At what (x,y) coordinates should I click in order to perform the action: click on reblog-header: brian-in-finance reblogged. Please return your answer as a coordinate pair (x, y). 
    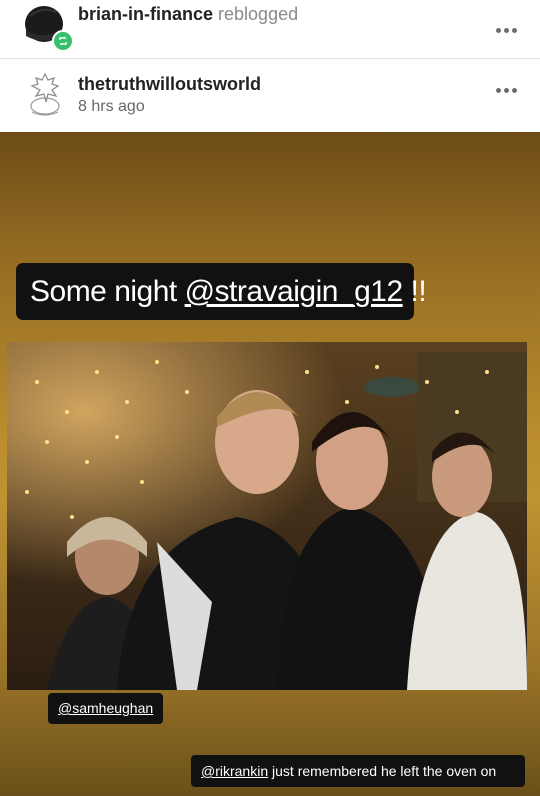
    Looking at the image, I should click on (270, 29).